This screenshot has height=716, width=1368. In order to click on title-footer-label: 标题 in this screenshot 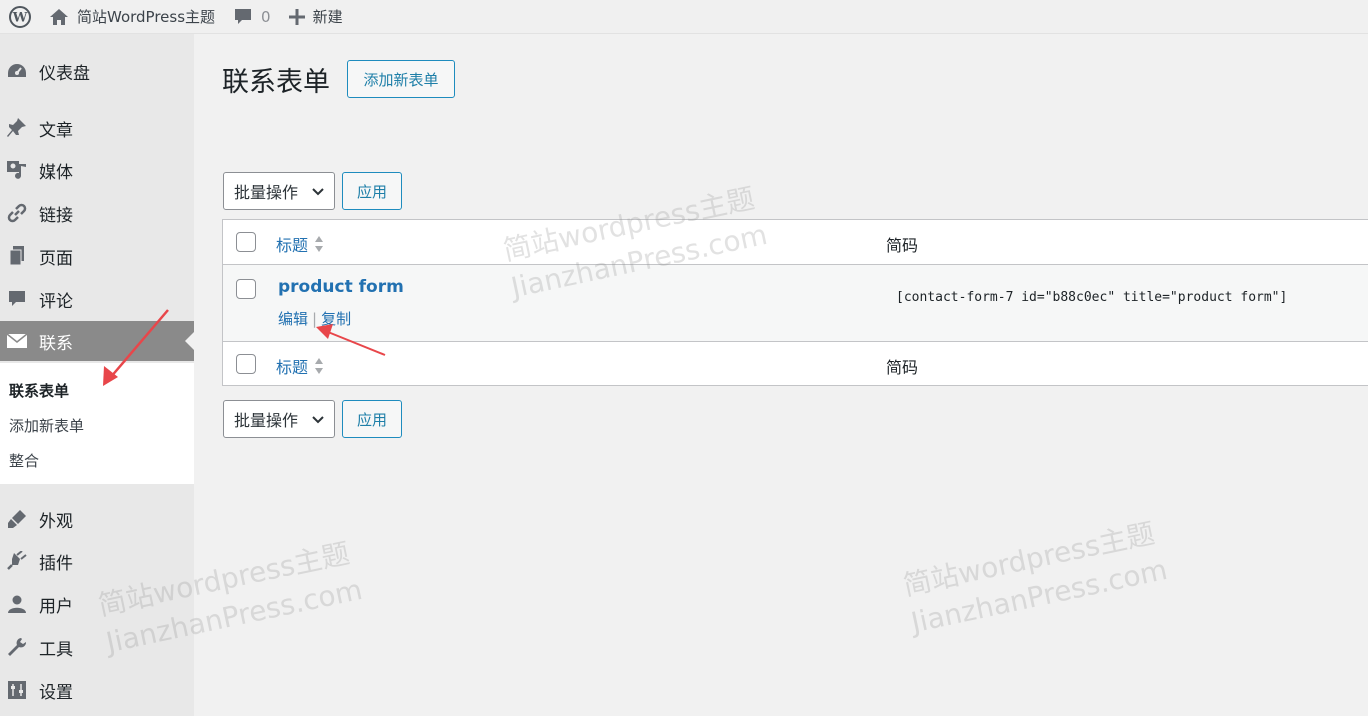, I will do `click(292, 367)`.